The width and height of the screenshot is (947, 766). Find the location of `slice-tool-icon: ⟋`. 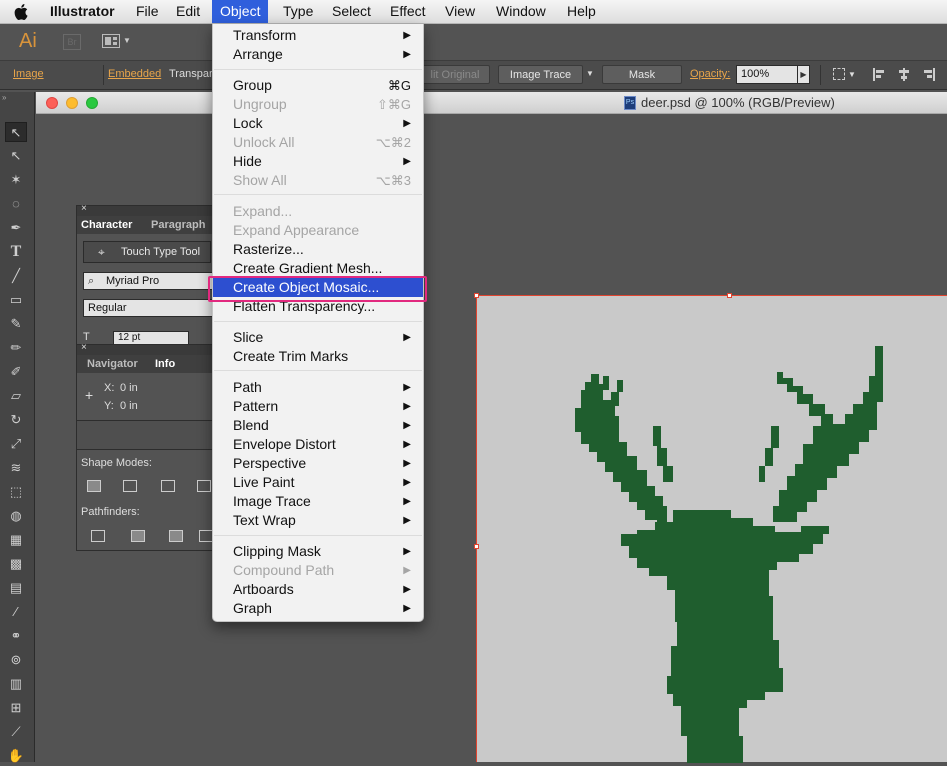

slice-tool-icon: ⟋ is located at coordinates (16, 732).